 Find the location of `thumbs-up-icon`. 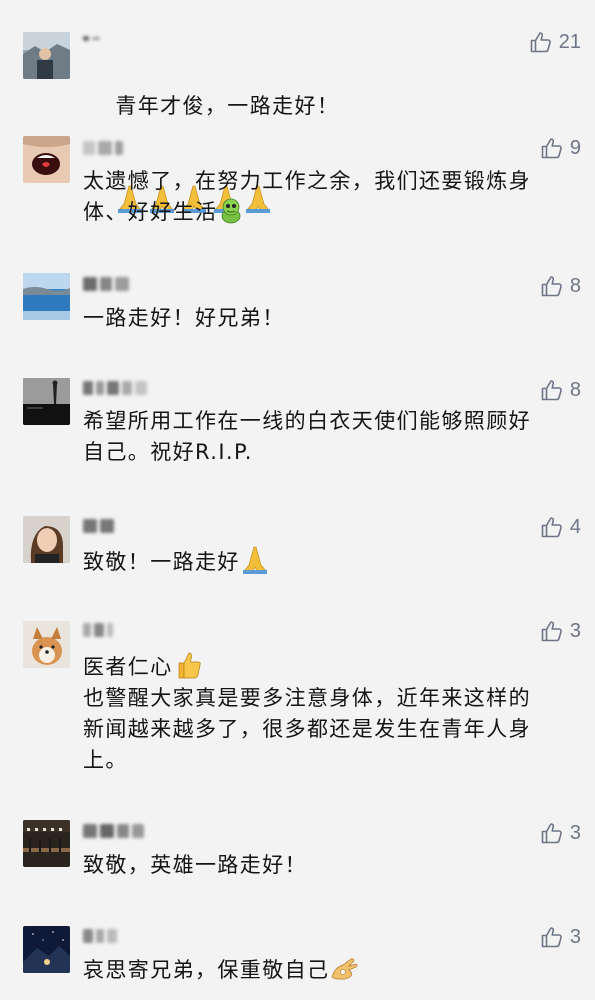

thumbs-up-icon is located at coordinates (188, 665).